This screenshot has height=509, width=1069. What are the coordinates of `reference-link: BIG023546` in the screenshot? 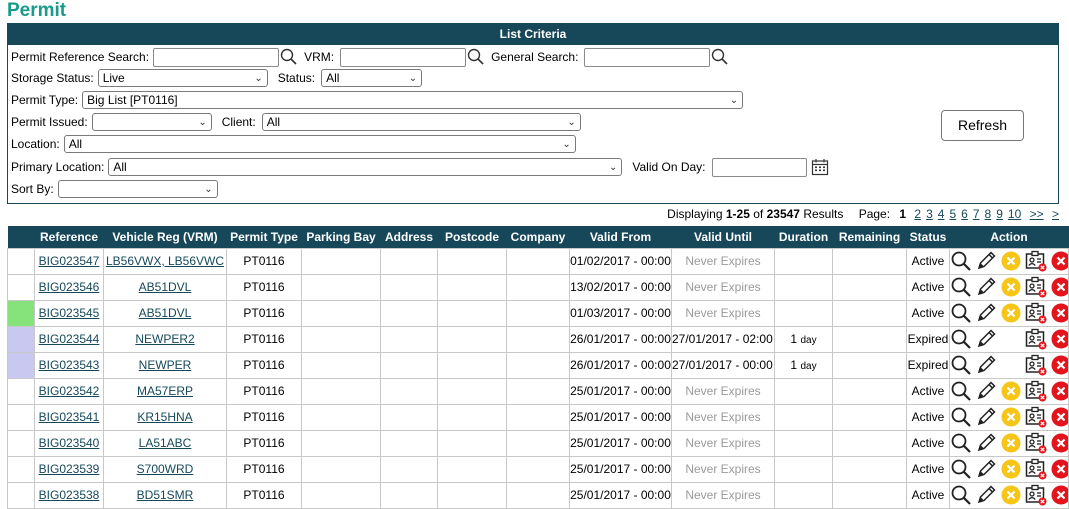 It's located at (69, 287).